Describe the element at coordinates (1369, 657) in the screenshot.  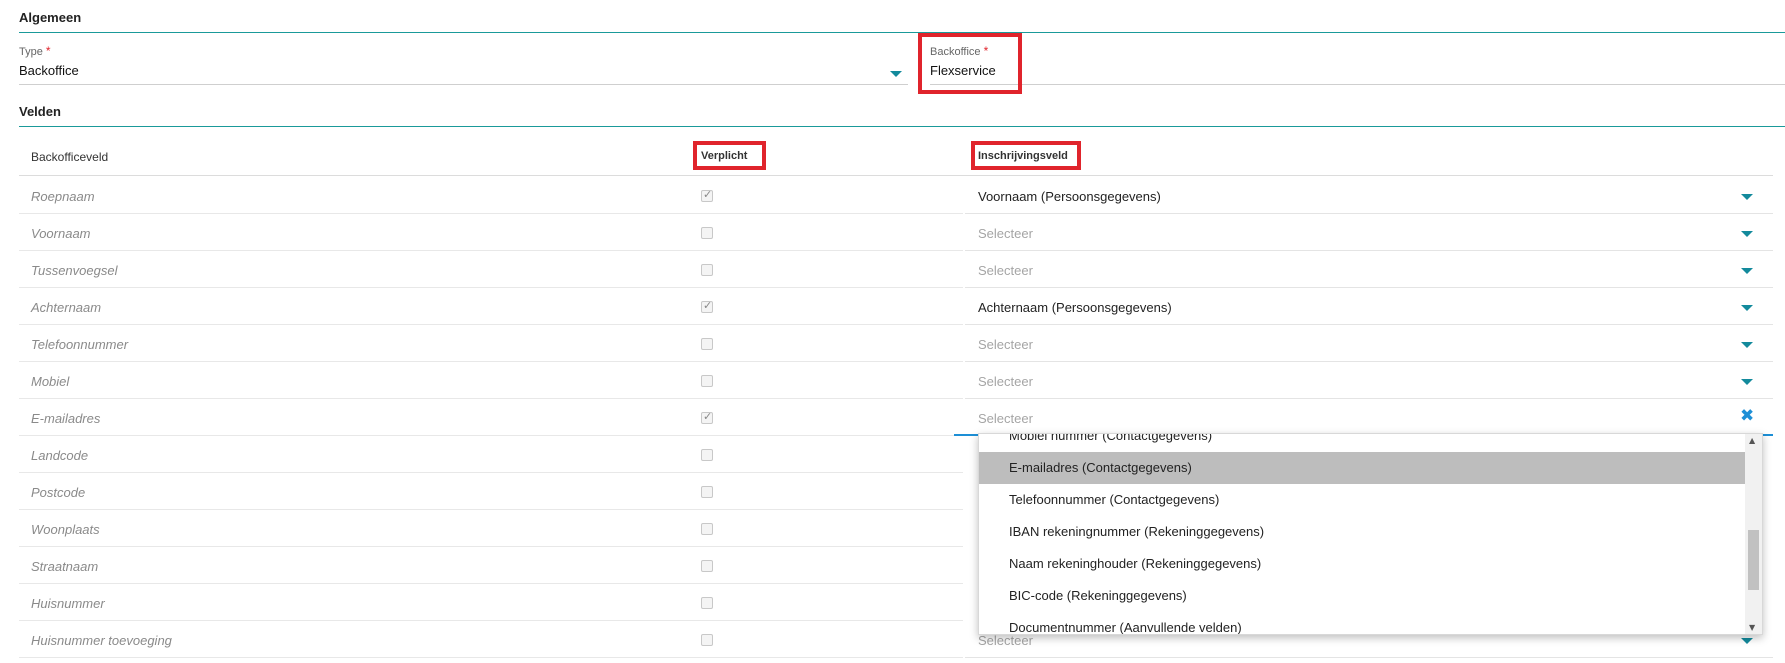
I see `select-underline` at that location.